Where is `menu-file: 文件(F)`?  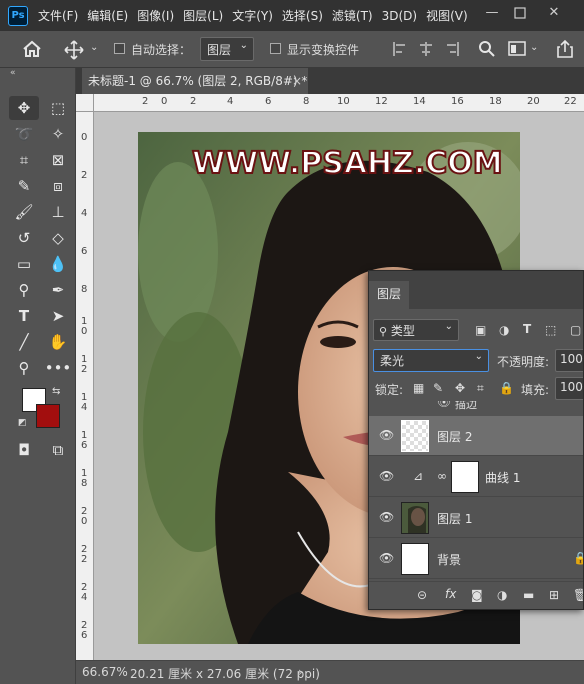 menu-file: 文件(F) is located at coordinates (58, 15).